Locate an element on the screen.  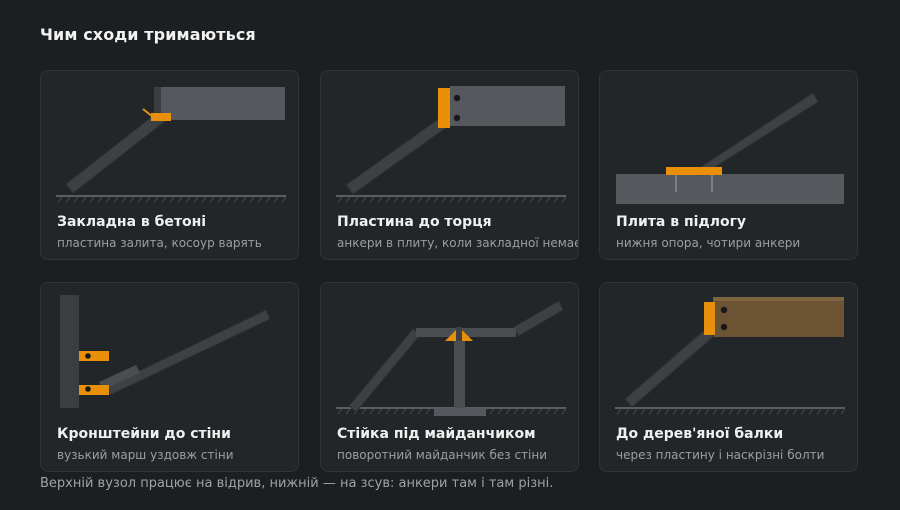
card-title: До дерев'яної балки is located at coordinates (700, 434).